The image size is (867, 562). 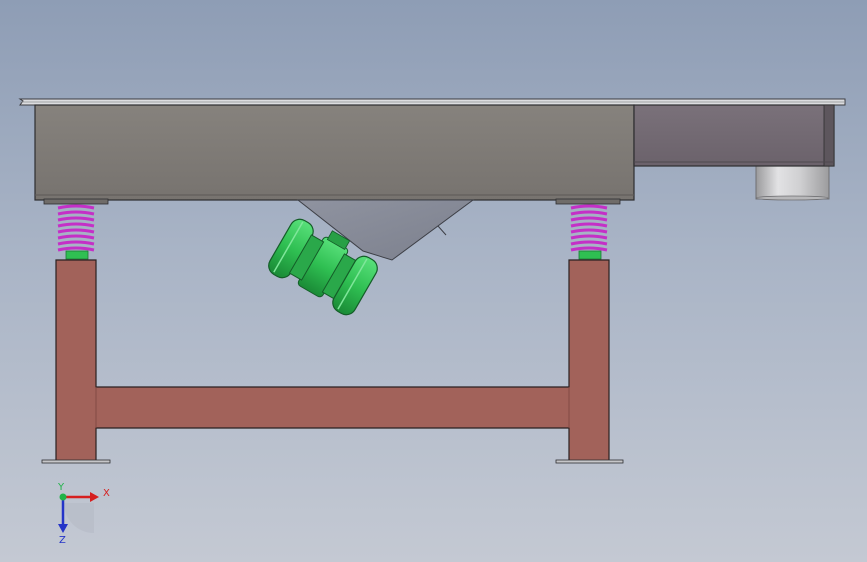 What do you see at coordinates (106, 493) in the screenshot?
I see `x-axis-label: X` at bounding box center [106, 493].